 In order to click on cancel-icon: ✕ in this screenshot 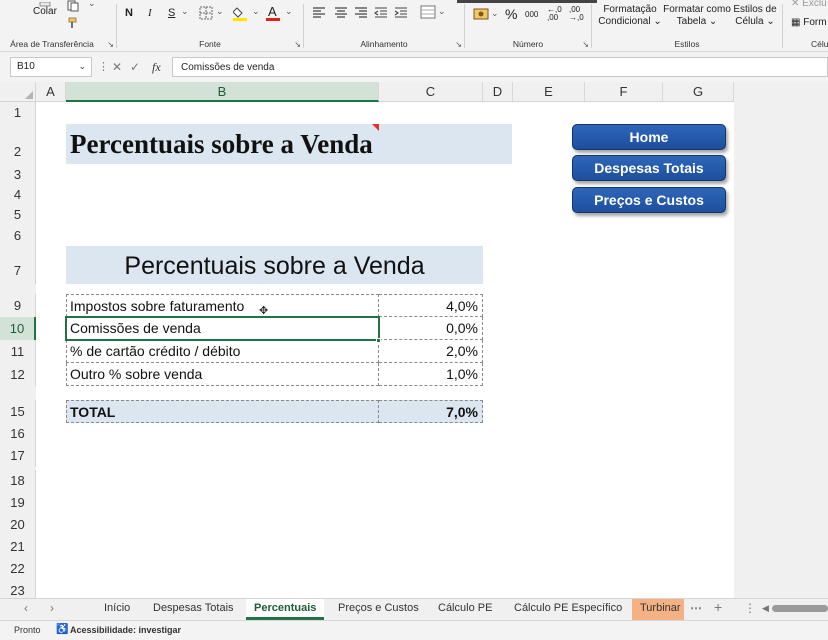, I will do `click(117, 67)`.